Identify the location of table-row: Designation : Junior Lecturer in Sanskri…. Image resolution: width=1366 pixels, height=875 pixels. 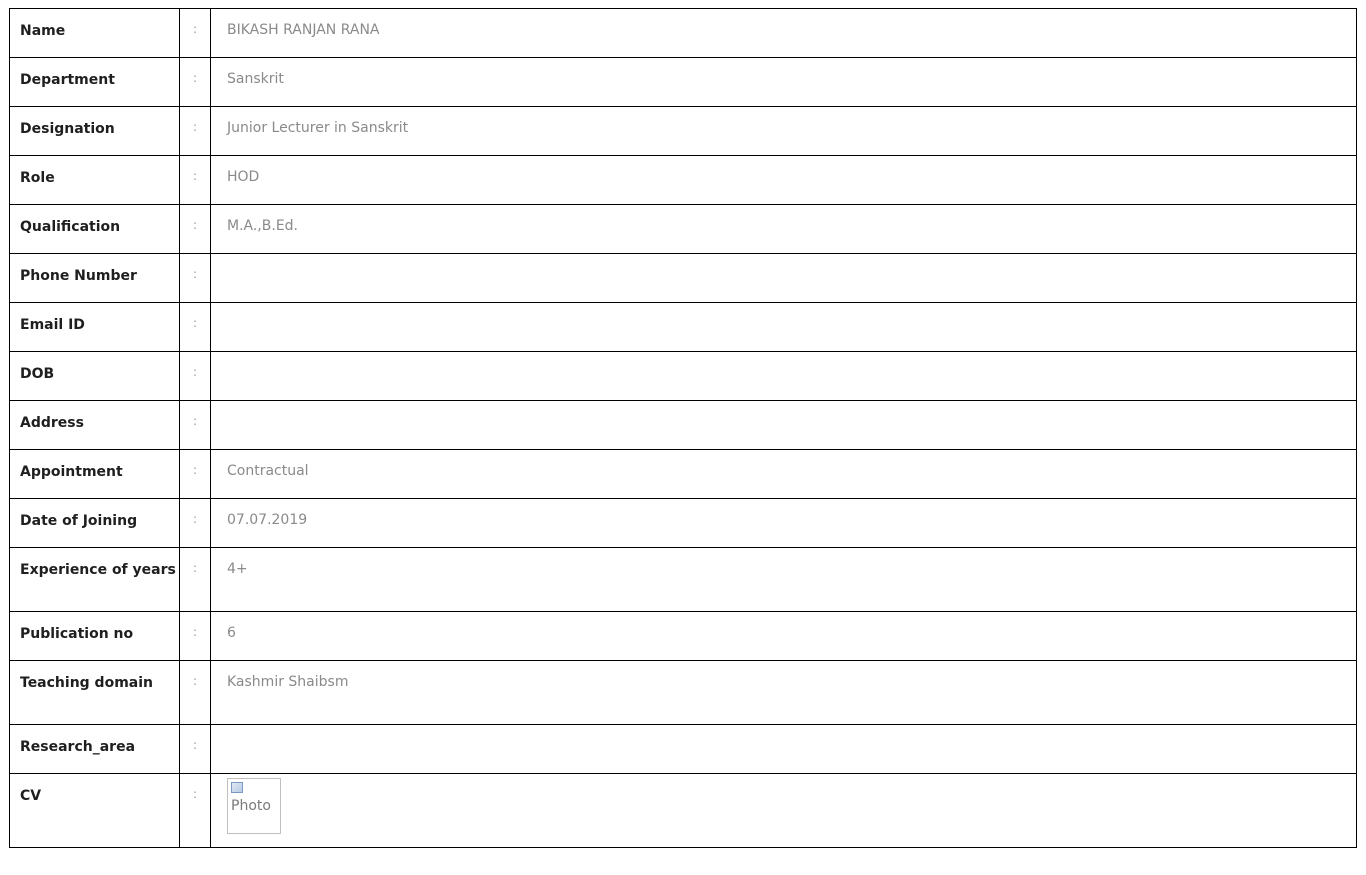
(683, 131).